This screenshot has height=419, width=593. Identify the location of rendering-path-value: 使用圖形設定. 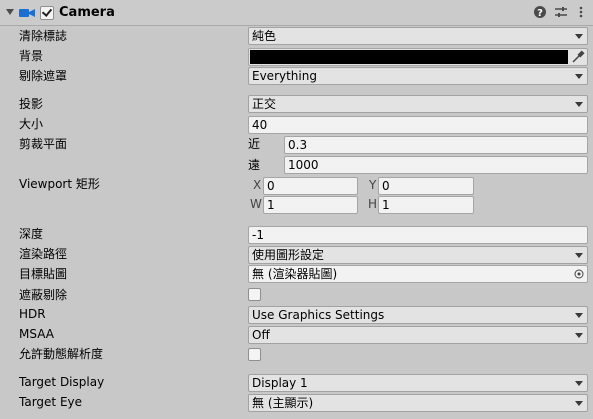
(288, 255).